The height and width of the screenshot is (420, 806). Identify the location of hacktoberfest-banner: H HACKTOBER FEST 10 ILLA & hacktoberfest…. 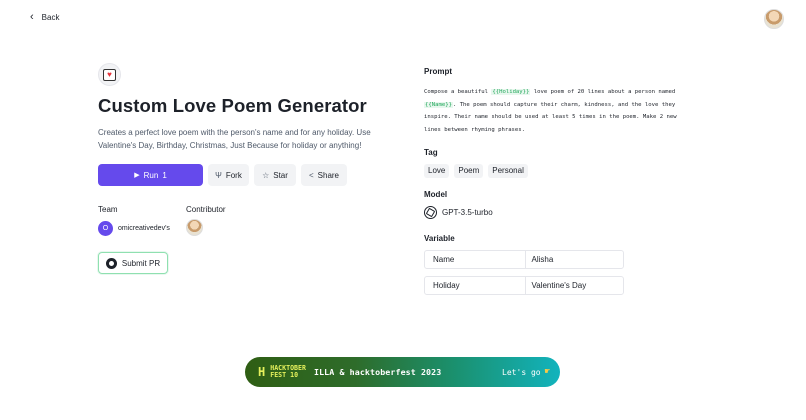
(402, 372).